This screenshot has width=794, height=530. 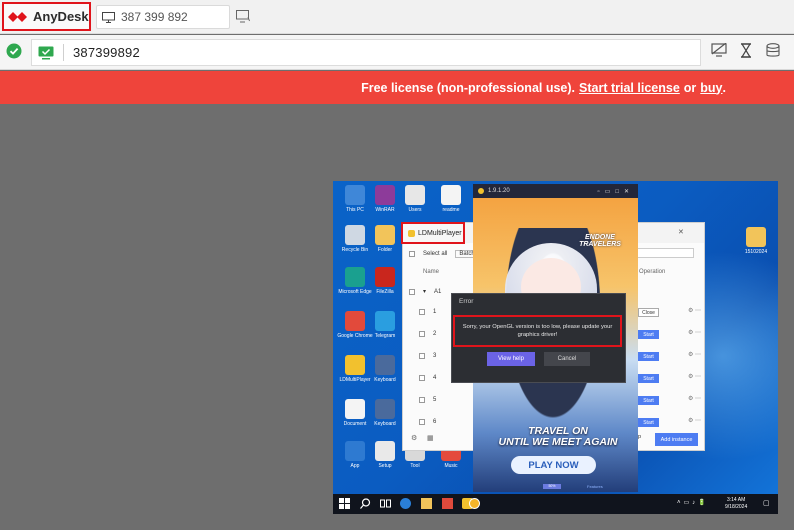 What do you see at coordinates (447, 503) in the screenshot?
I see `anydesk-taskbar-icon` at bounding box center [447, 503].